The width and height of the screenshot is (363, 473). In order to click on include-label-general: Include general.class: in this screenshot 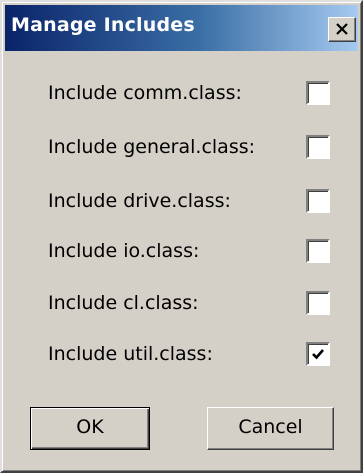, I will do `click(152, 147)`.